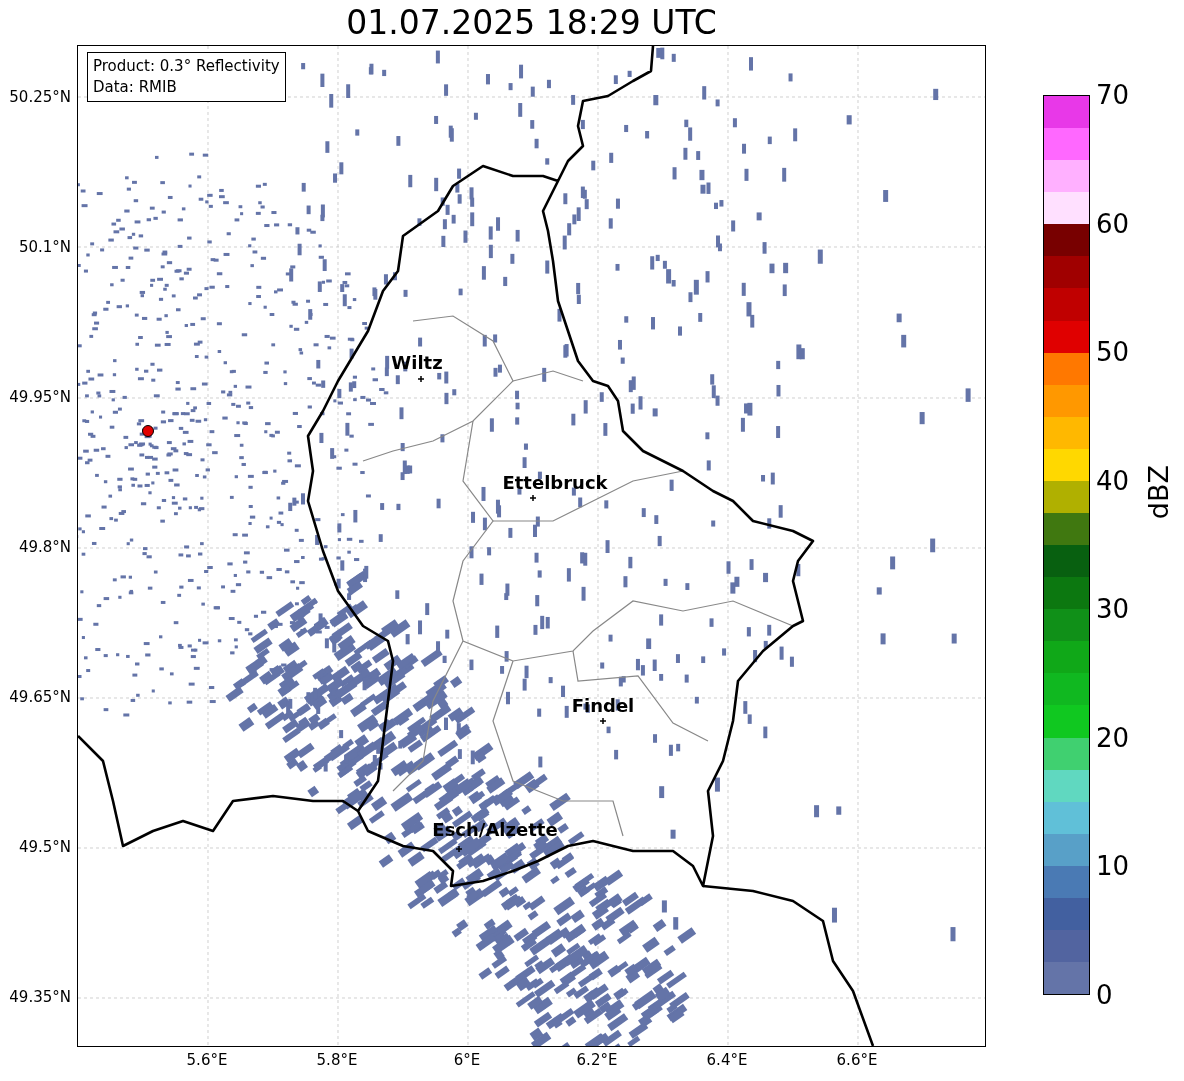  Describe the element at coordinates (44, 247) in the screenshot. I see `latitude-label: 50.1°N` at that location.